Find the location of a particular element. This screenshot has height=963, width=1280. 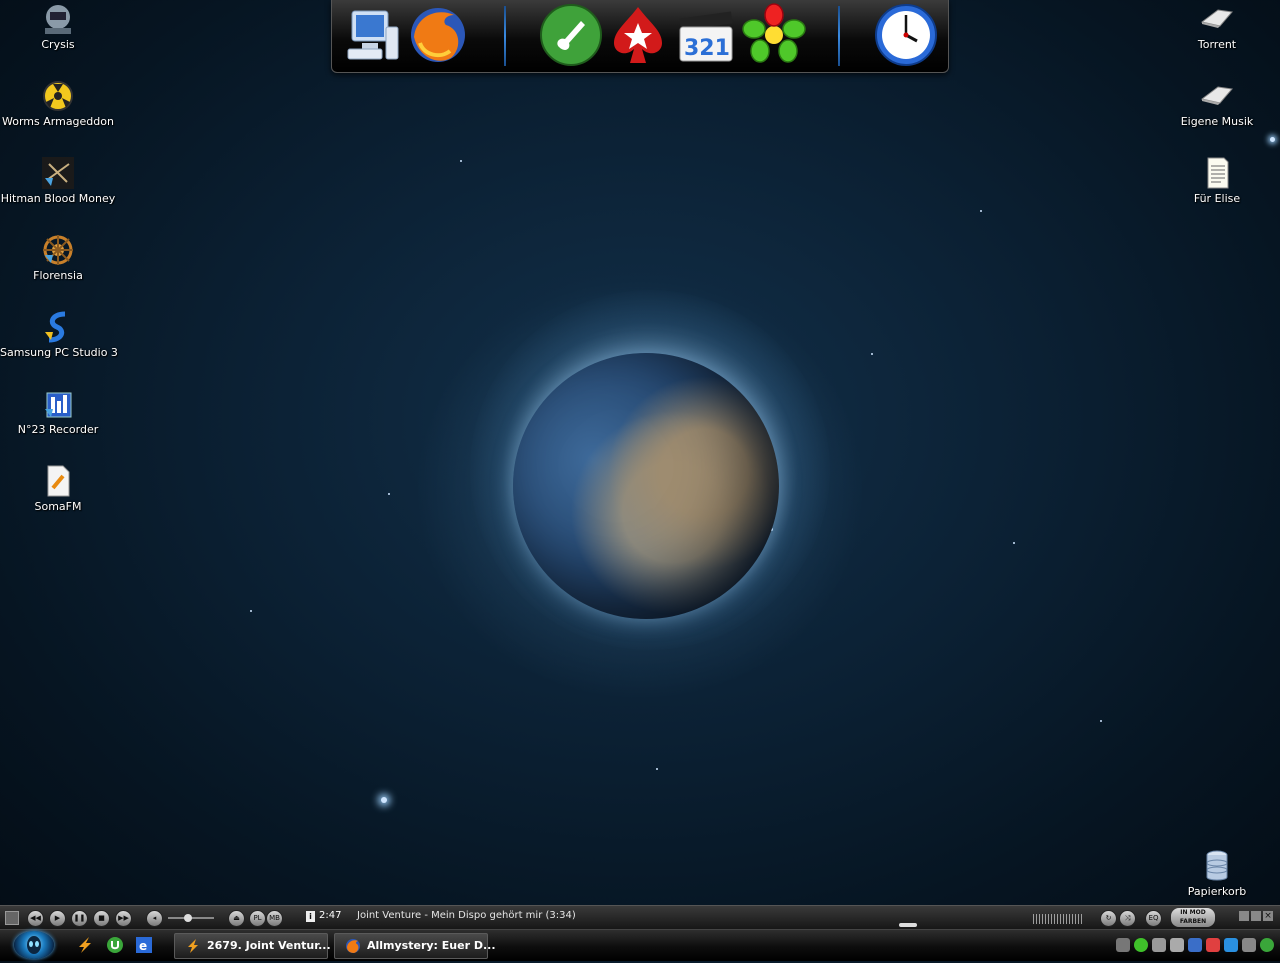

volume-button: ◂ is located at coordinates (154, 918).